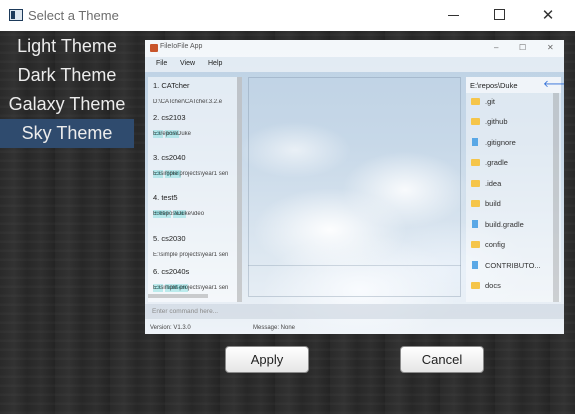 This screenshot has height=414, width=575. Describe the element at coordinates (287, 15) in the screenshot. I see `title-bar: Select a Theme ✕` at that location.